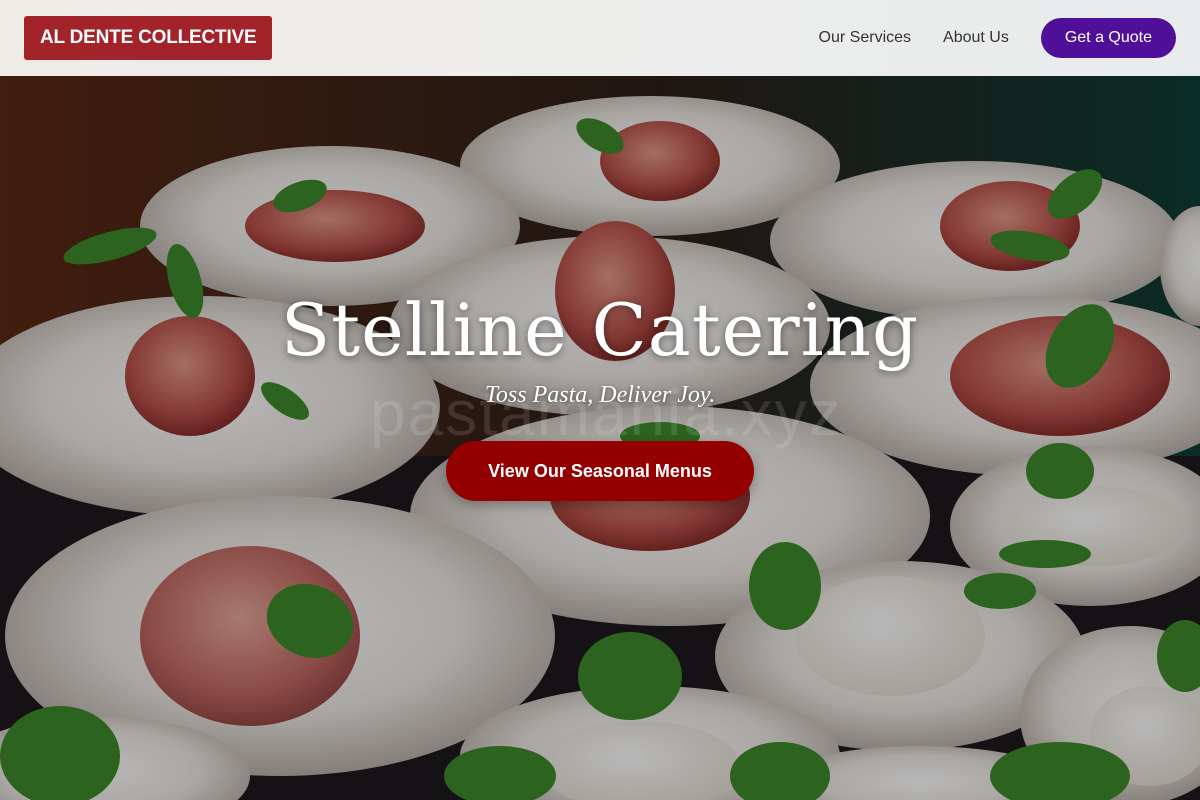  What do you see at coordinates (1108, 38) in the screenshot?
I see `get-a-quote-button: Get a Quote` at bounding box center [1108, 38].